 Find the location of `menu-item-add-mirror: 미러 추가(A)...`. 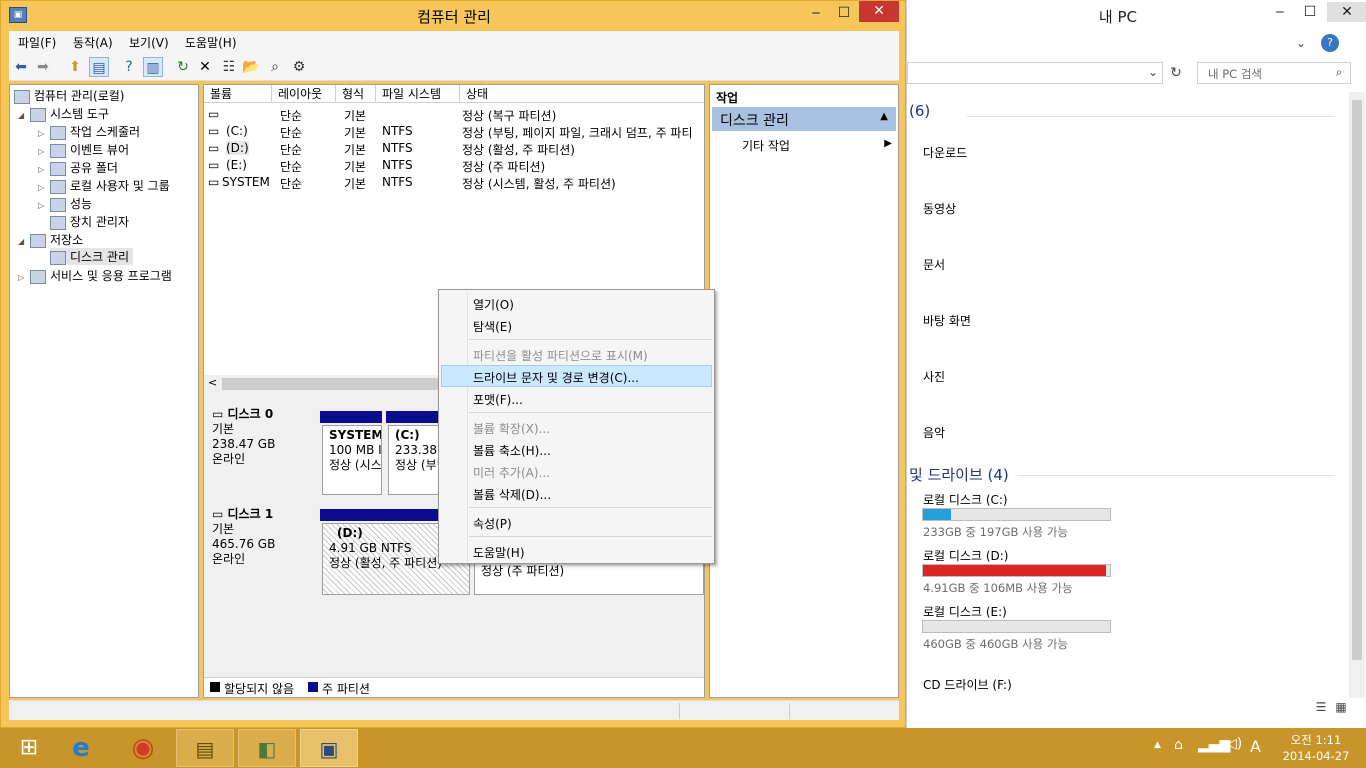

menu-item-add-mirror: 미러 추가(A)... is located at coordinates (511, 472).